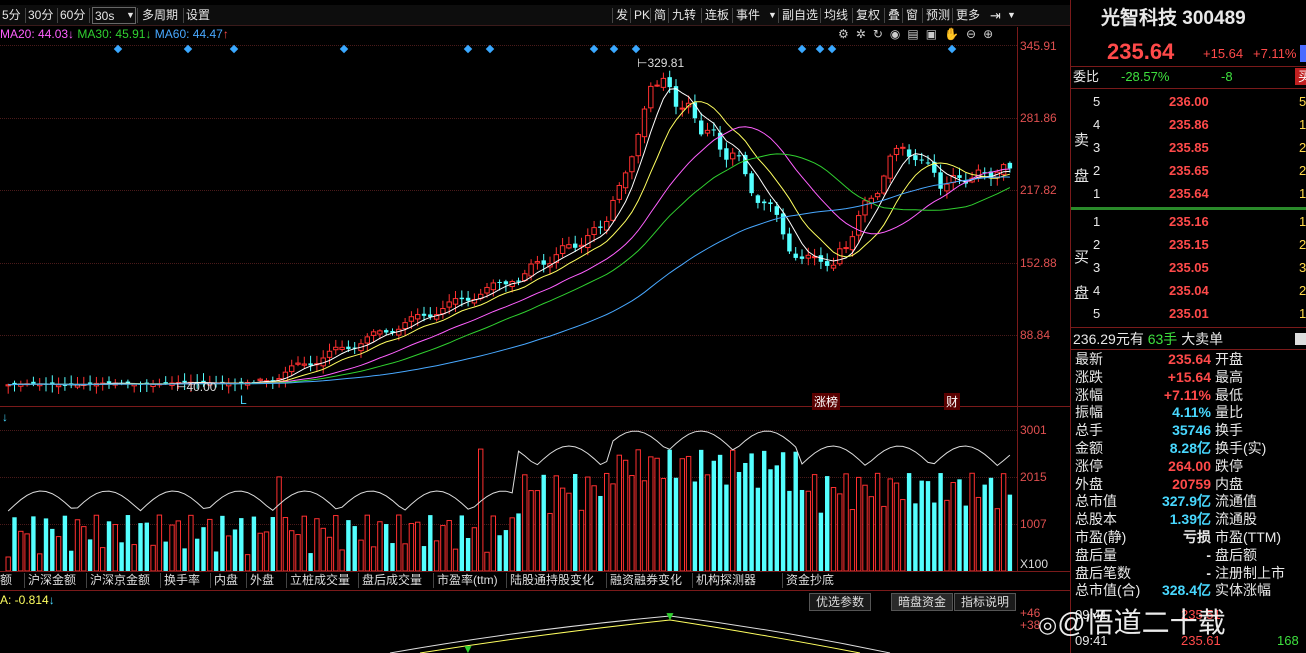 This screenshot has height=653, width=1306. I want to click on indicator-help-button: 指标说明, so click(985, 602).